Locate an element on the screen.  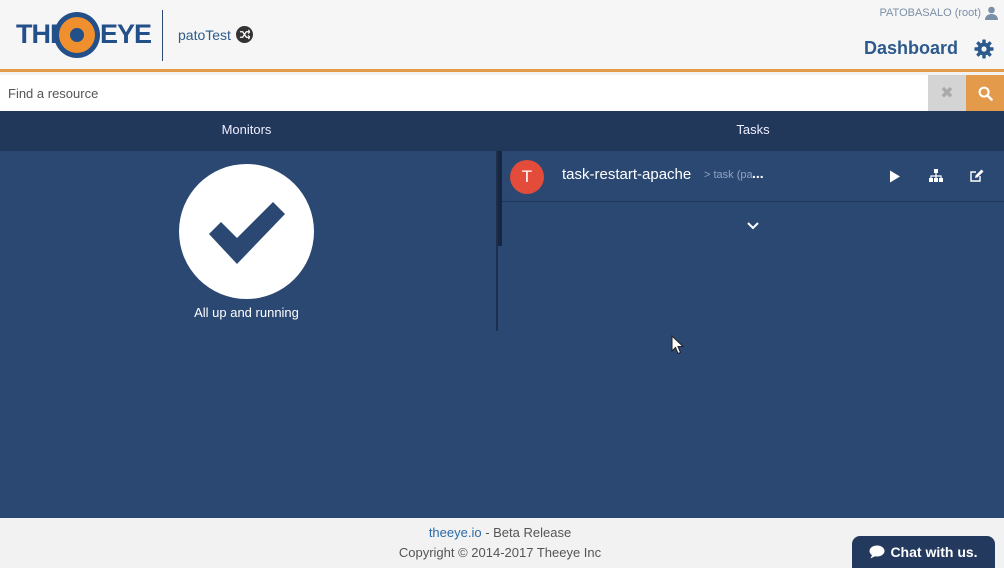
workflow-icon is located at coordinates (936, 175).